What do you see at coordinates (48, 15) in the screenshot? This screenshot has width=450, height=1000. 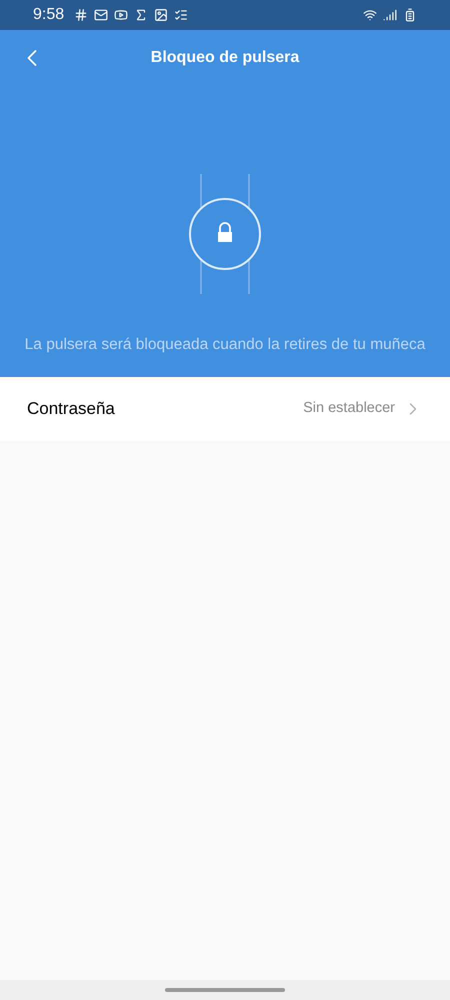 I see `status-time: 9:58` at bounding box center [48, 15].